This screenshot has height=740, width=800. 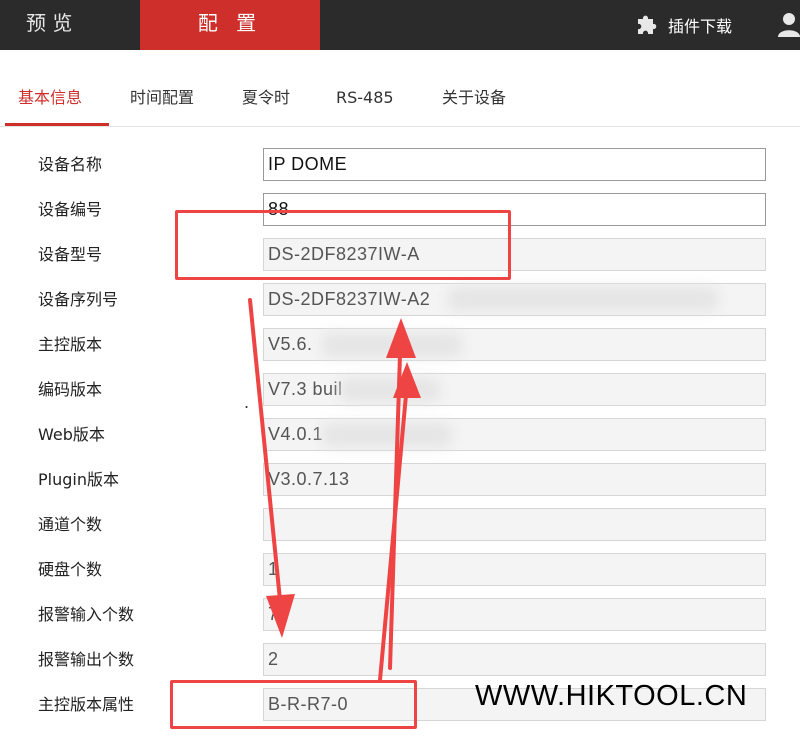 I want to click on arrow-down-line, so click(x=265, y=450).